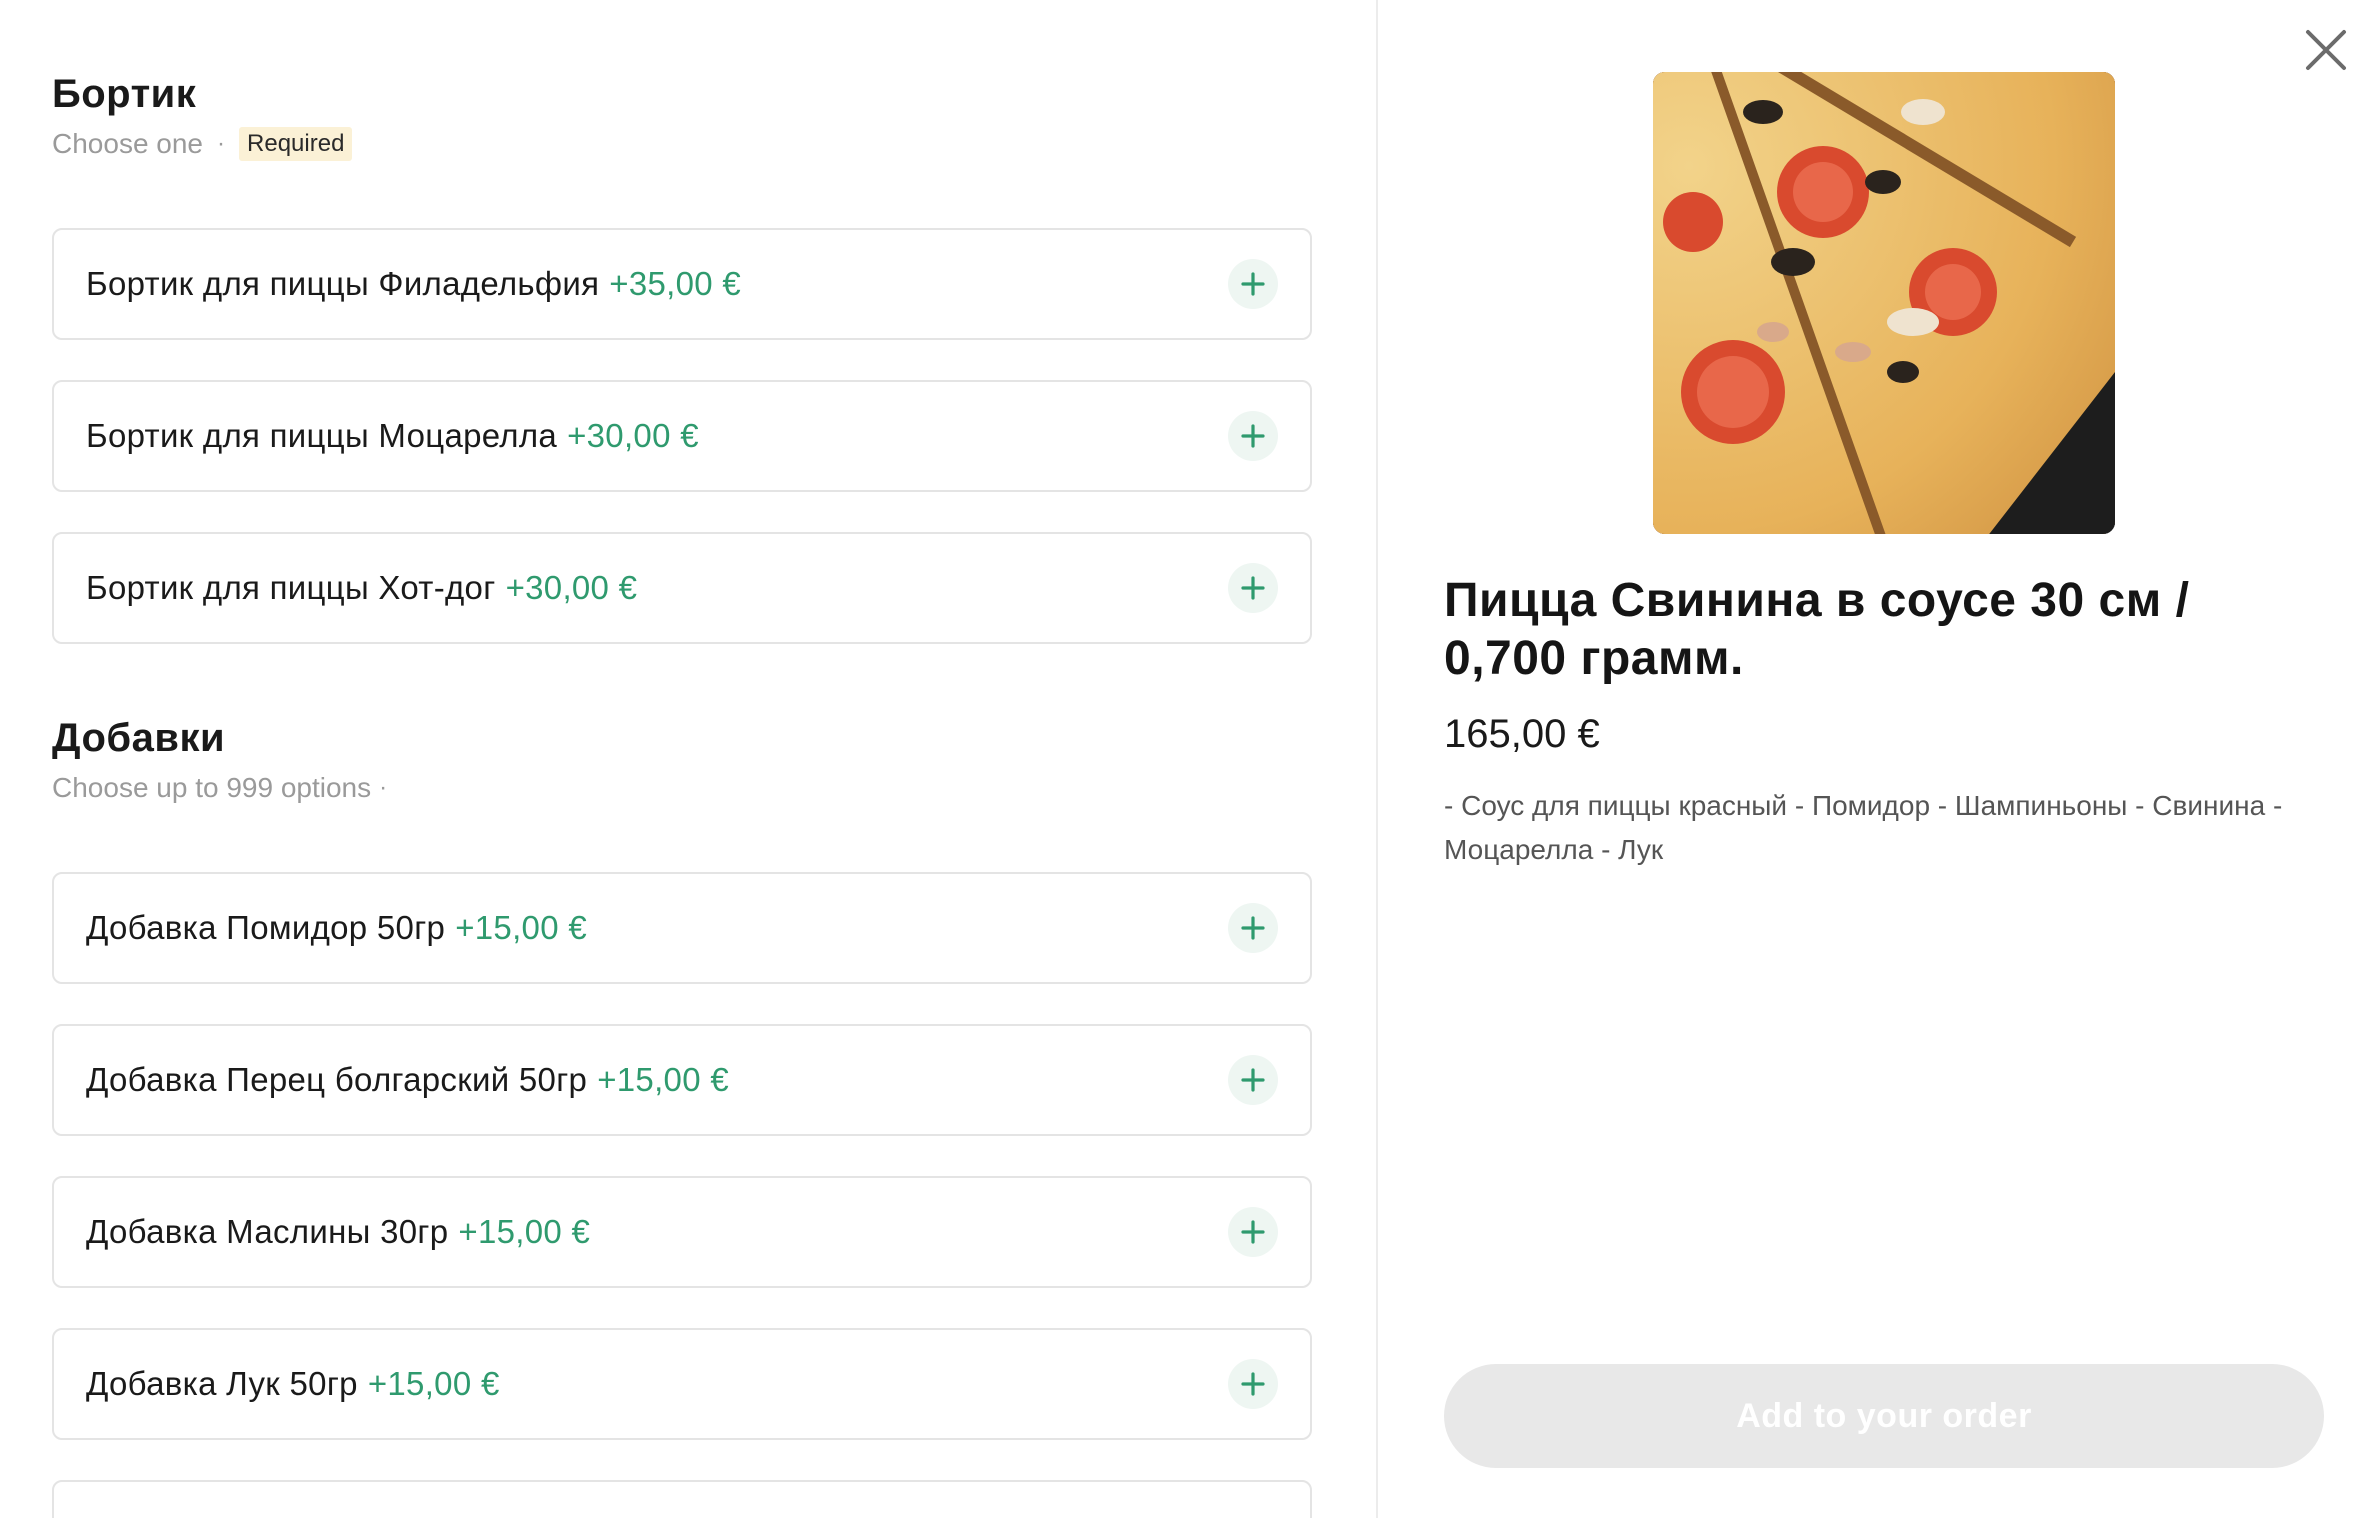 This screenshot has height=1518, width=2370. I want to click on option-item: Добавка Маслины 30гр +15,00 €, so click(682, 1232).